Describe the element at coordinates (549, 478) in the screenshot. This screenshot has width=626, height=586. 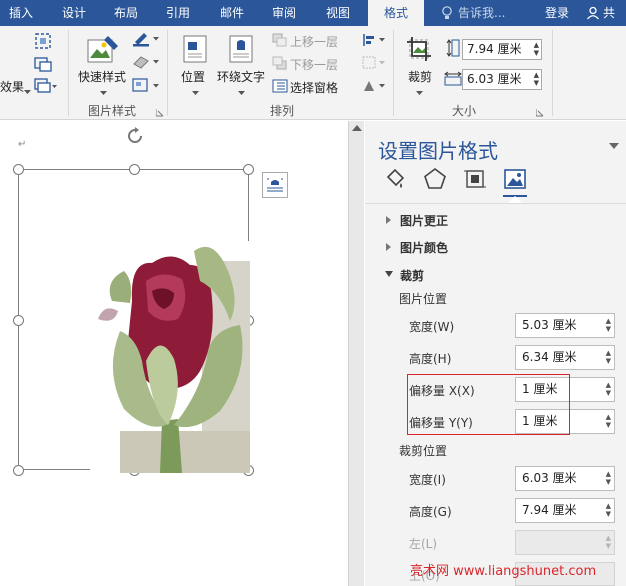
I see `cp-width-value: 6.03 厘米` at that location.